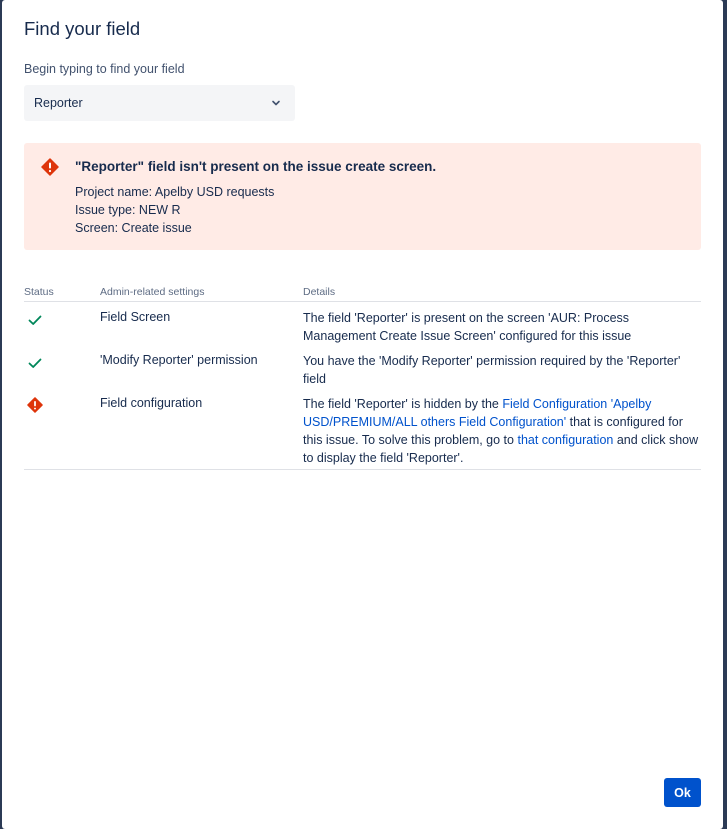  I want to click on header-divider, so click(362, 301).